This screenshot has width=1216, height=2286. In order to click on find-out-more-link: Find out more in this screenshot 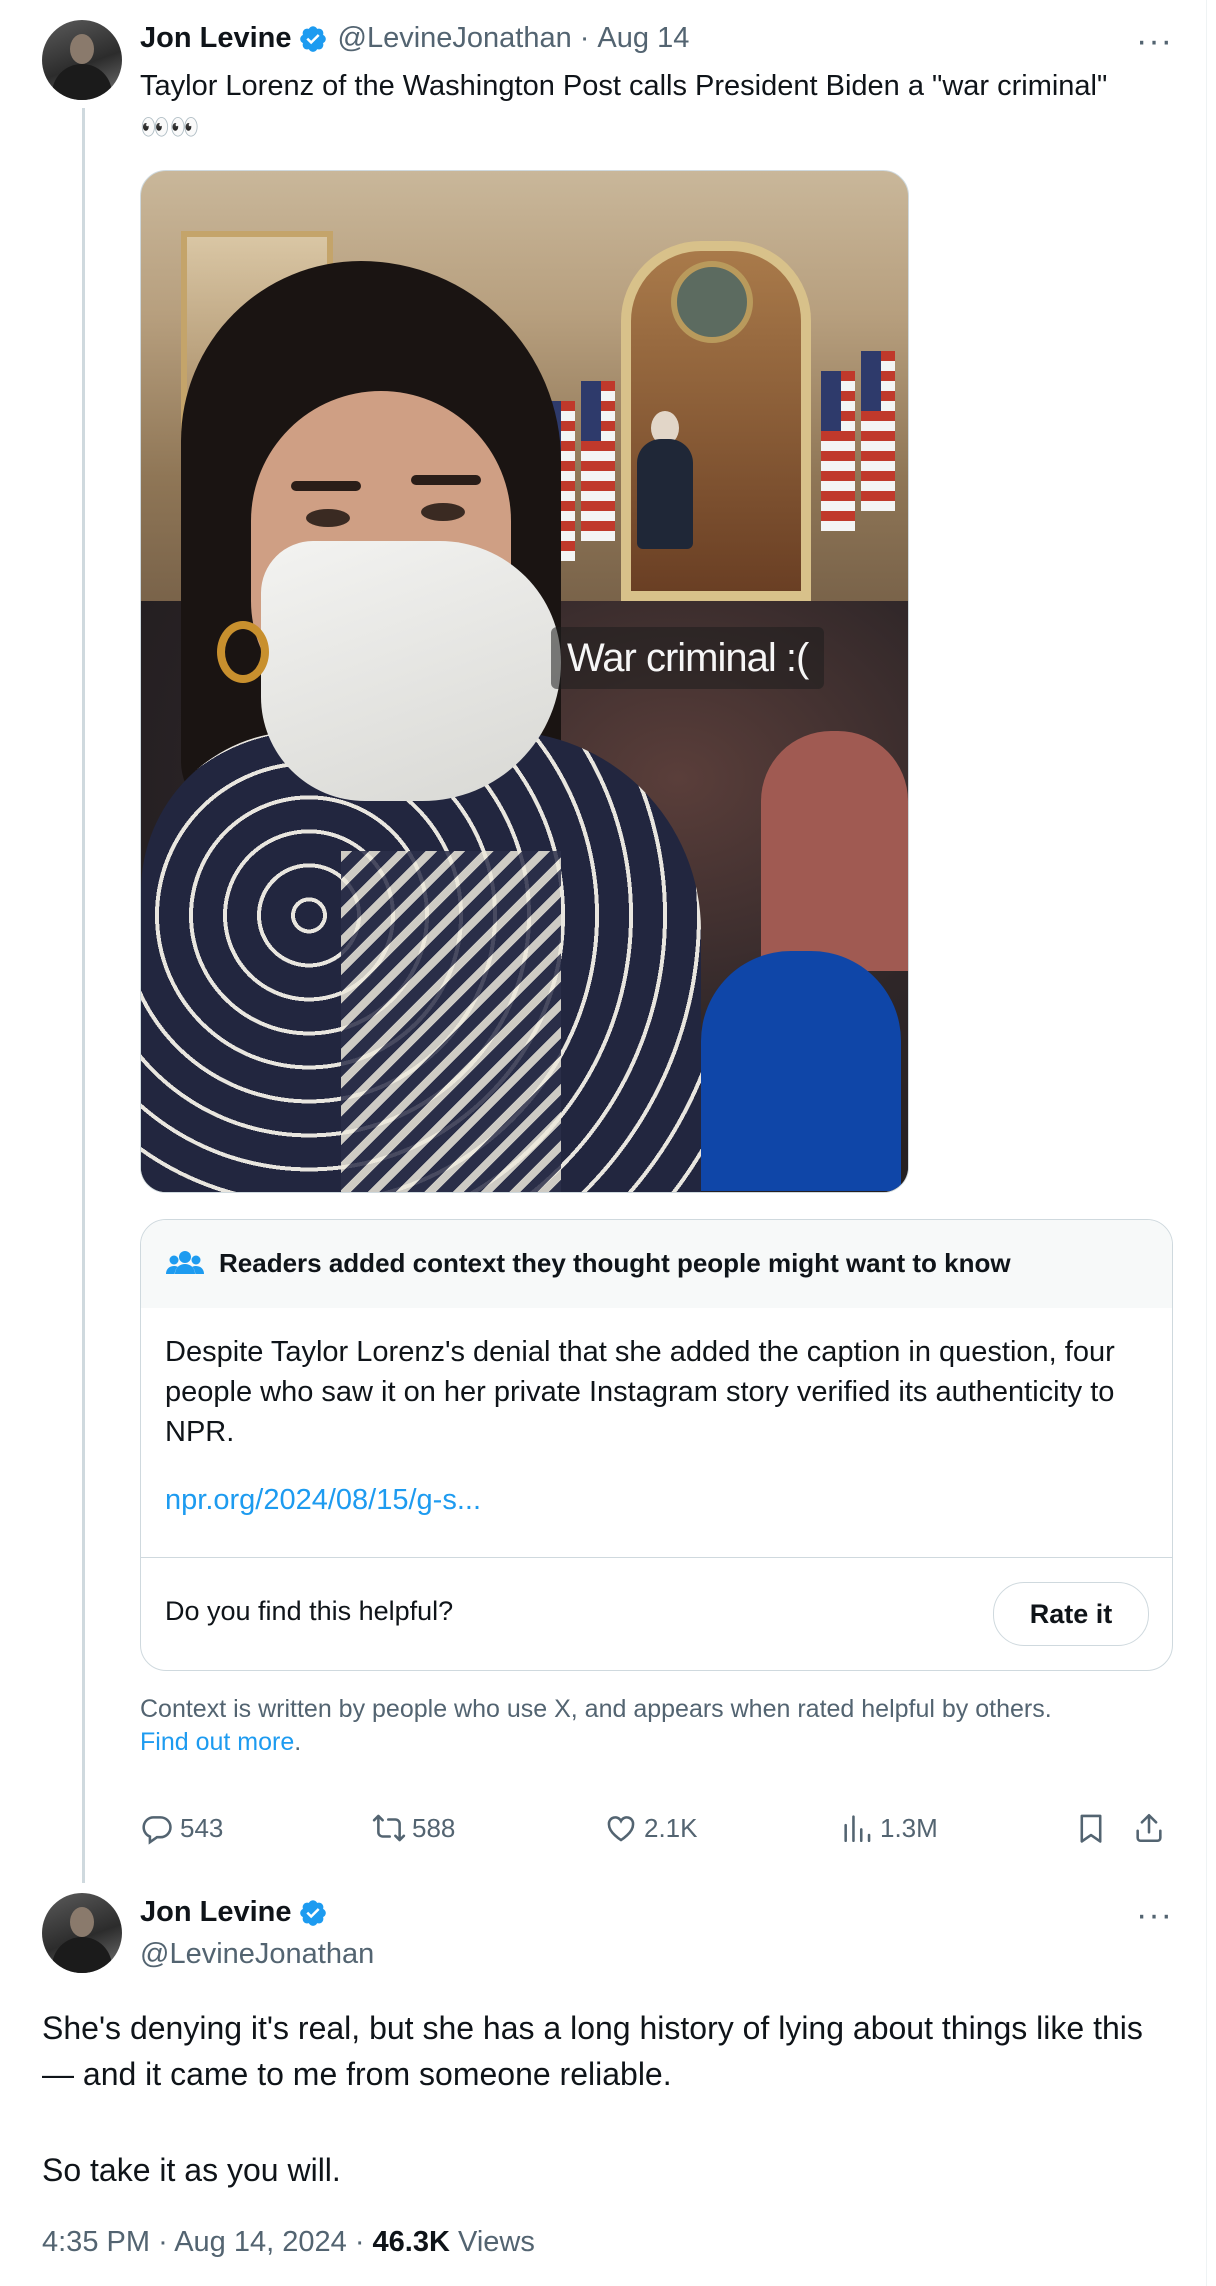, I will do `click(217, 1742)`.